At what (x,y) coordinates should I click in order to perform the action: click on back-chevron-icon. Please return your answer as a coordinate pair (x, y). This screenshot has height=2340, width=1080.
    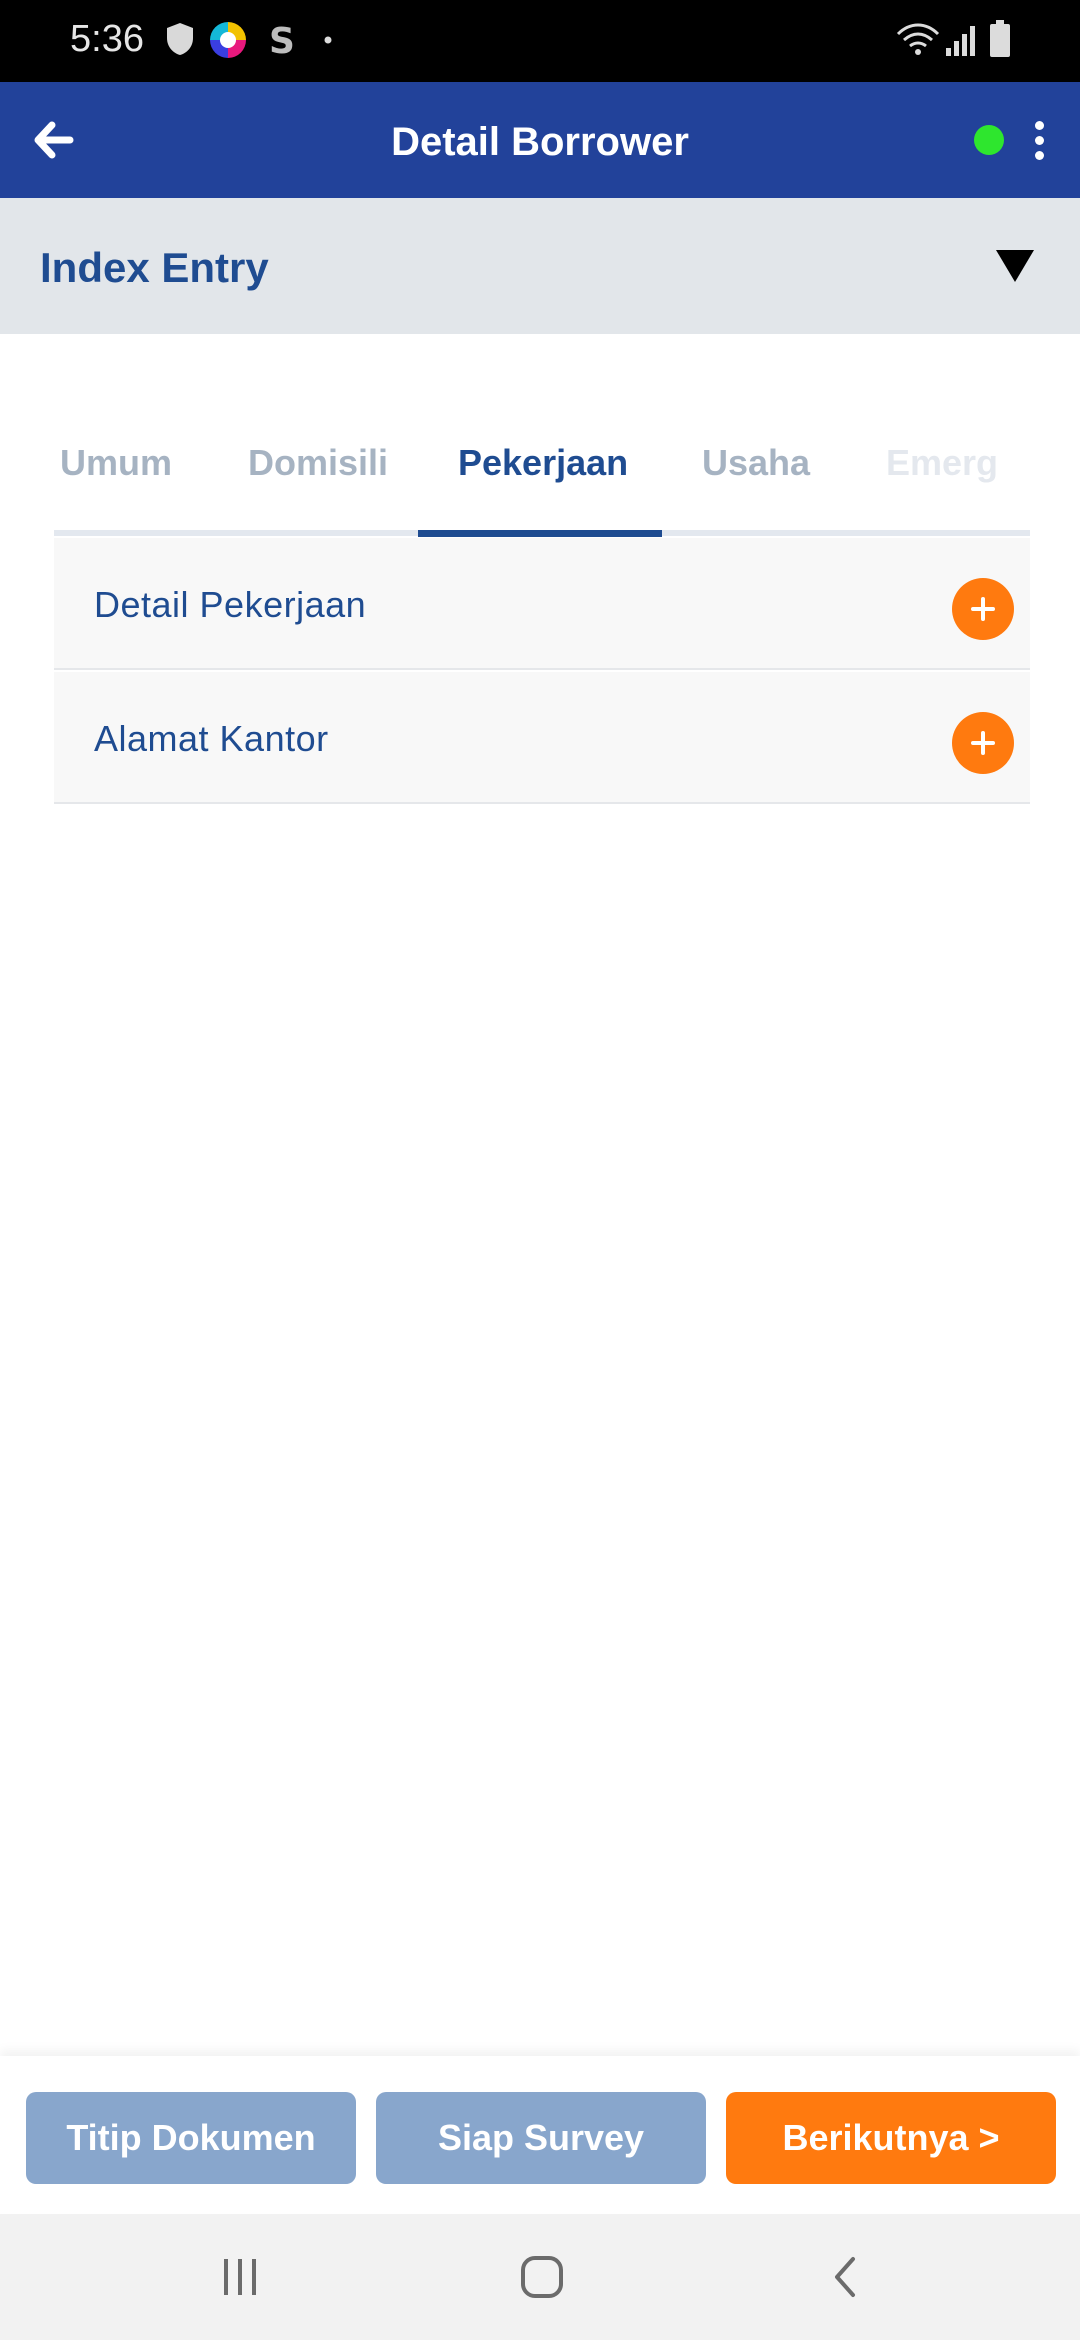
    Looking at the image, I should click on (845, 2277).